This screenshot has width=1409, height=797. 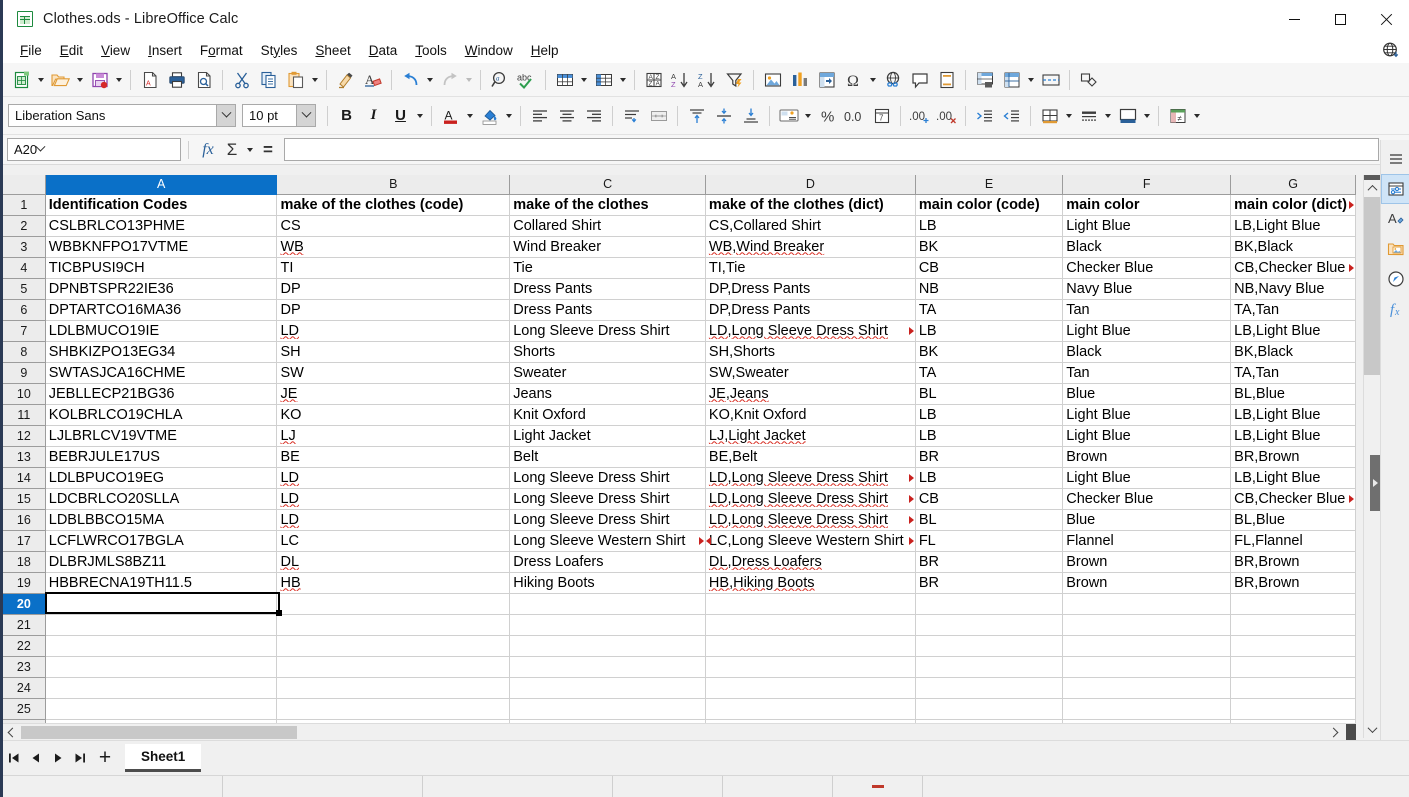 What do you see at coordinates (989, 310) in the screenshot?
I see `cell-E6: TA` at bounding box center [989, 310].